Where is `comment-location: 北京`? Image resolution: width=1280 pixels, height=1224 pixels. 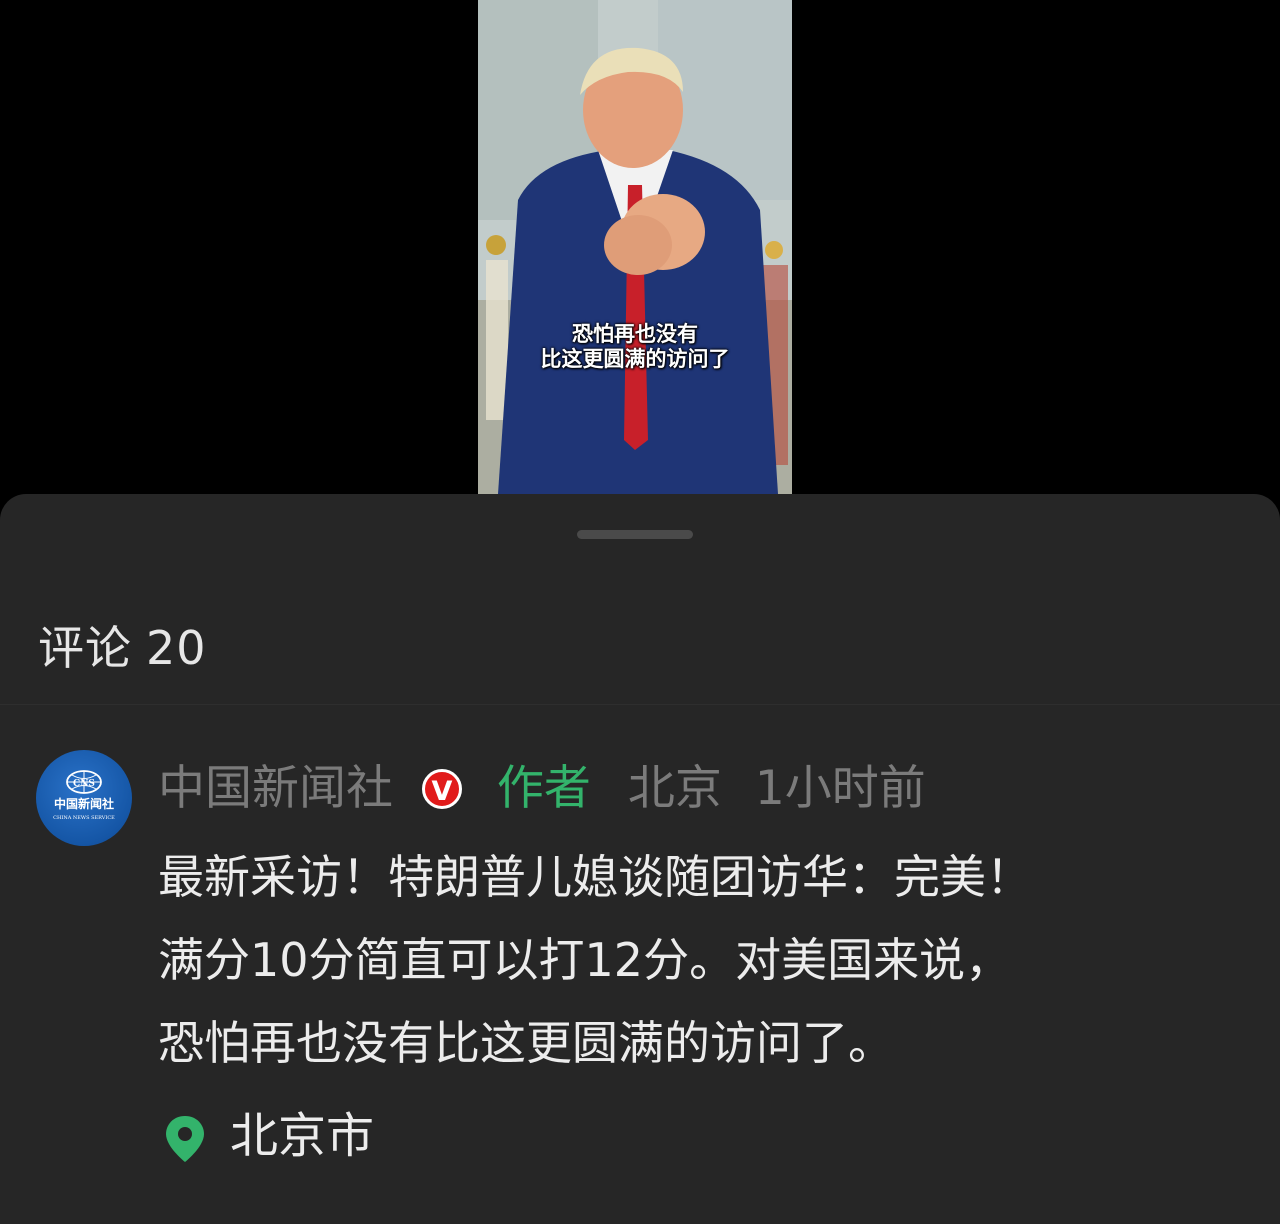 comment-location: 北京 is located at coordinates (674, 788).